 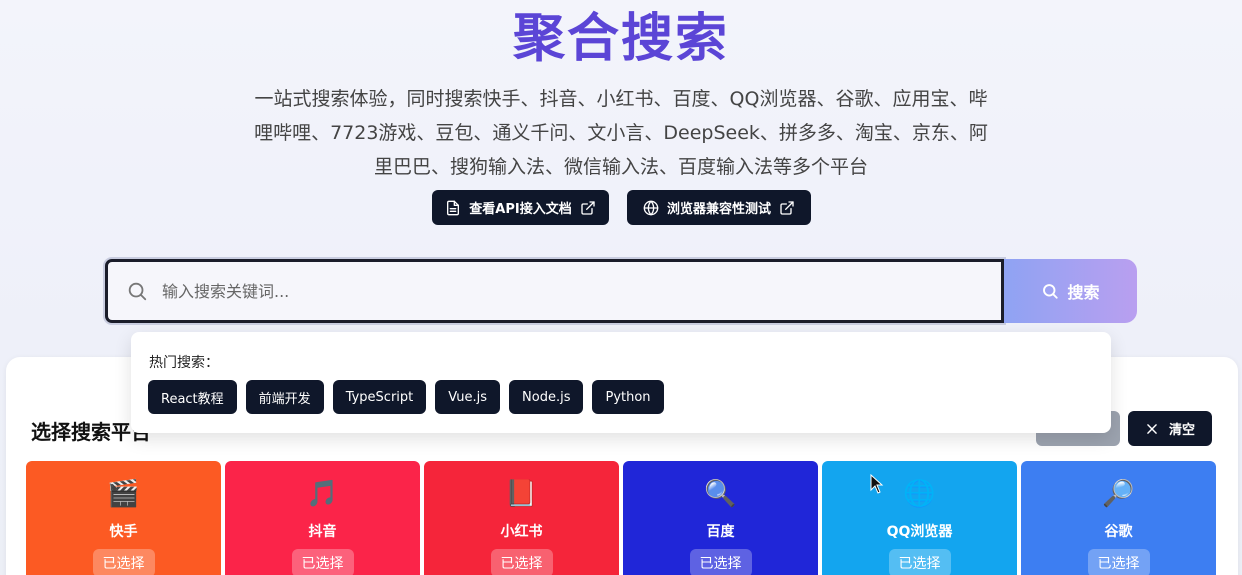 I want to click on platform-name: 百度, so click(x=720, y=532).